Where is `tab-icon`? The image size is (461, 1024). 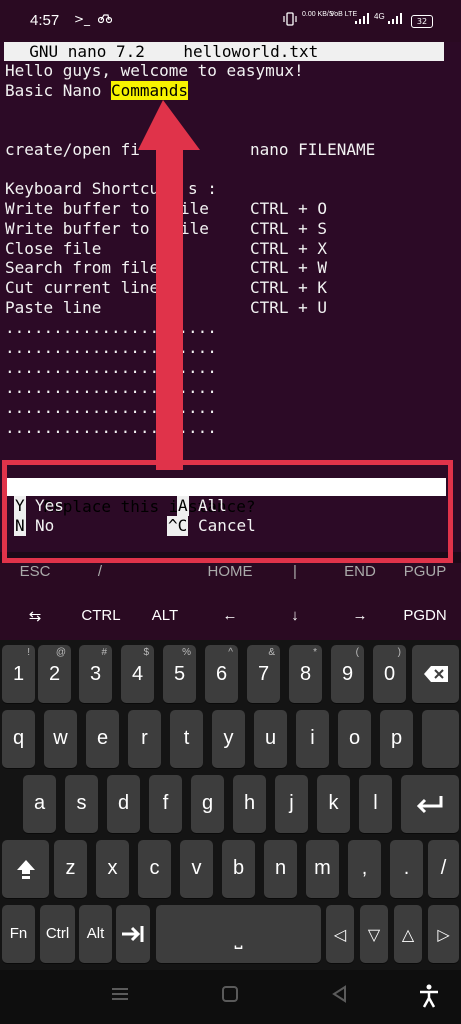
tab-icon is located at coordinates (133, 934).